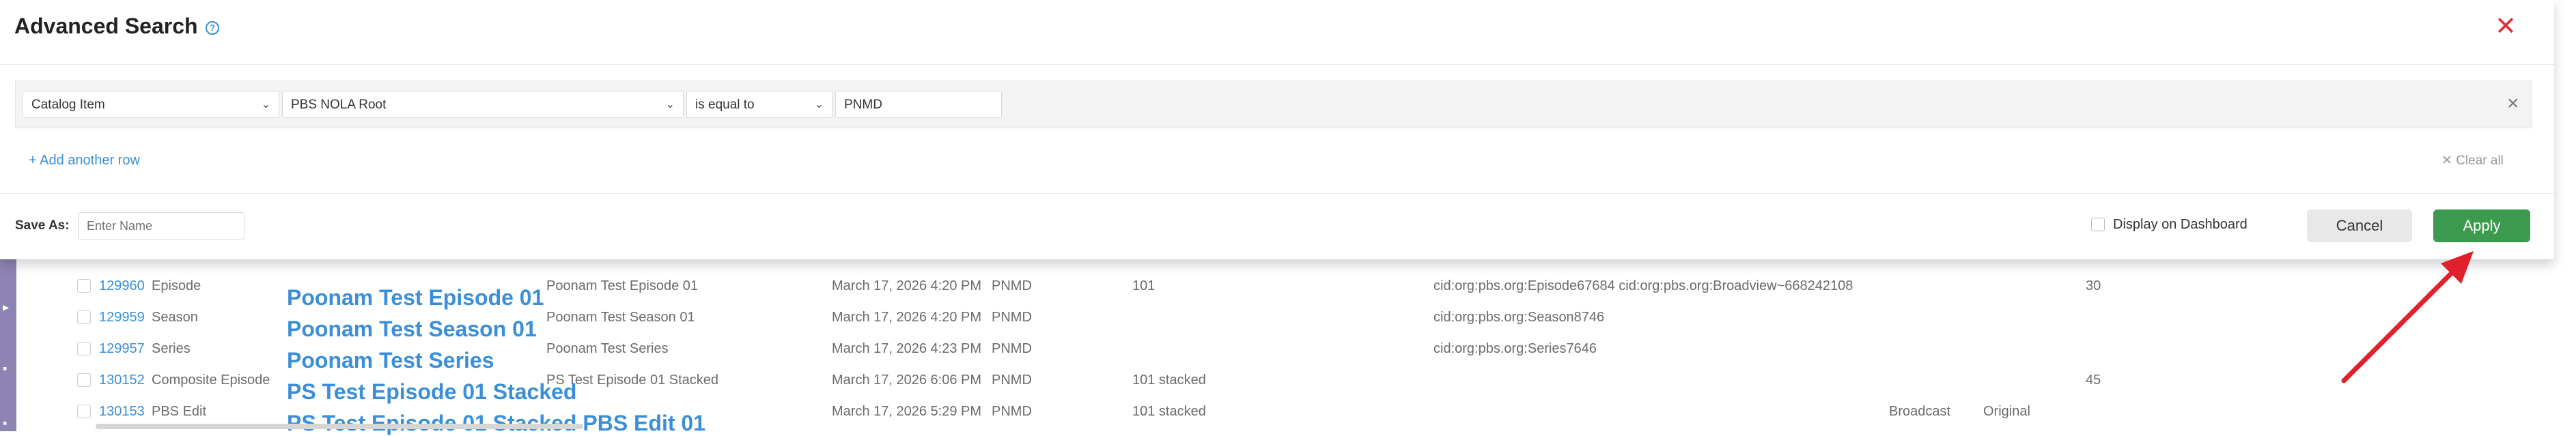 The width and height of the screenshot is (2576, 436). Describe the element at coordinates (1144, 285) in the screenshot. I see `row-number: 101` at that location.